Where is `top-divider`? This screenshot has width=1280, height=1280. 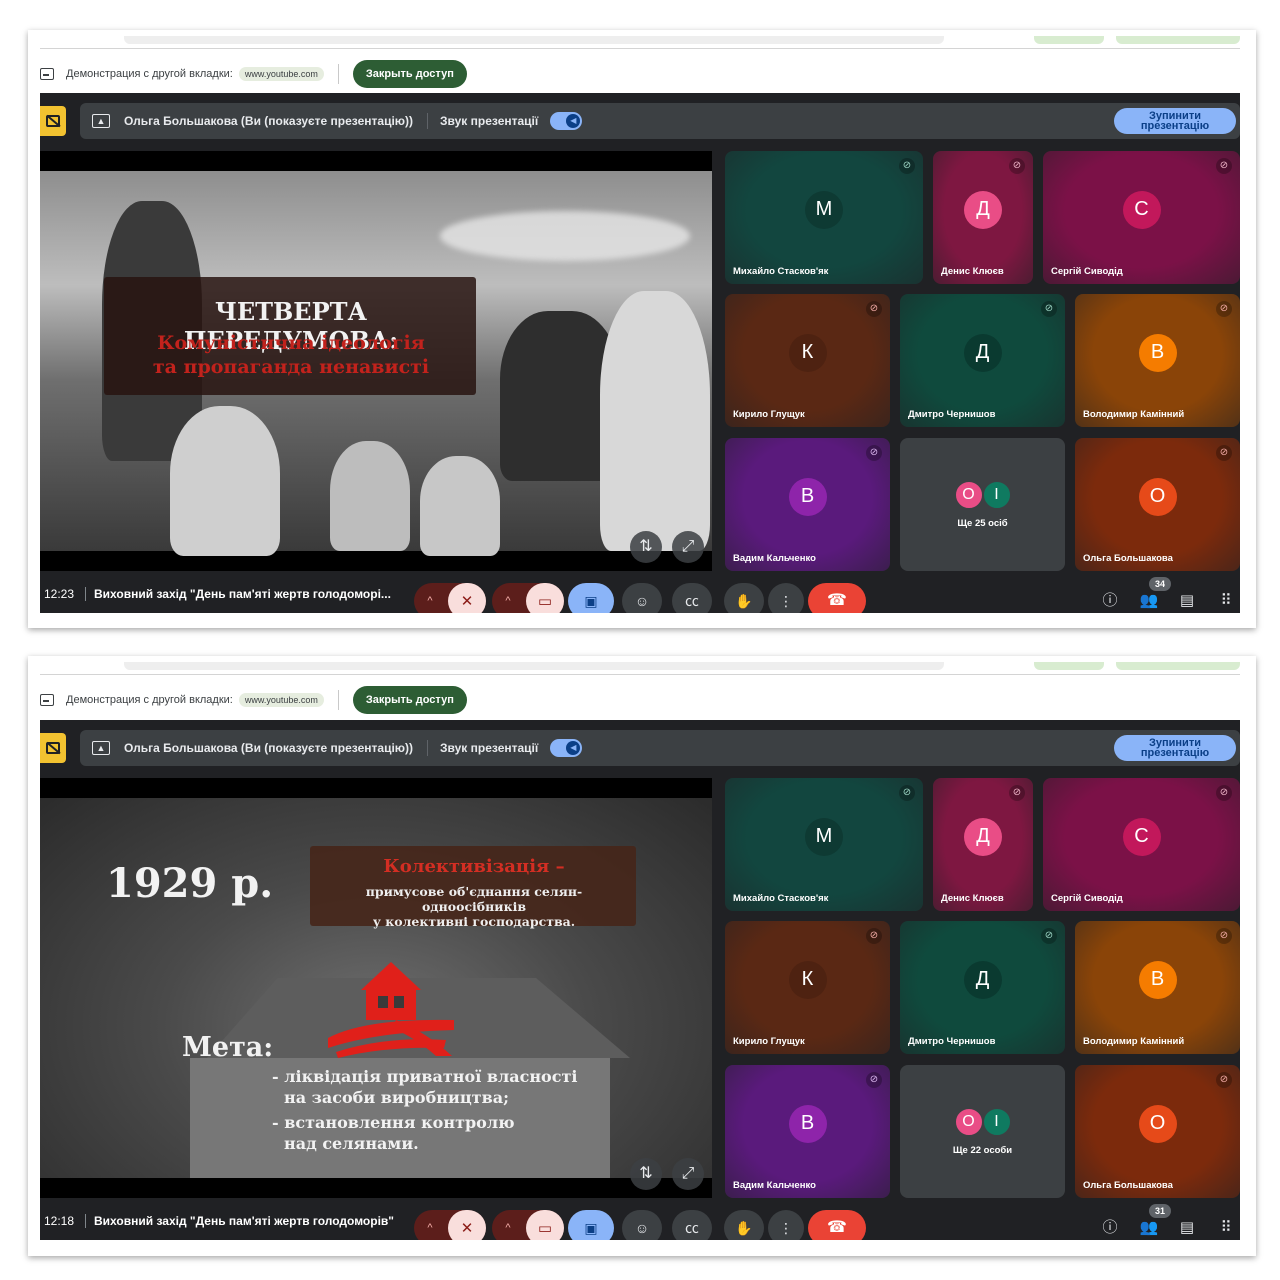 top-divider is located at coordinates (640, 48).